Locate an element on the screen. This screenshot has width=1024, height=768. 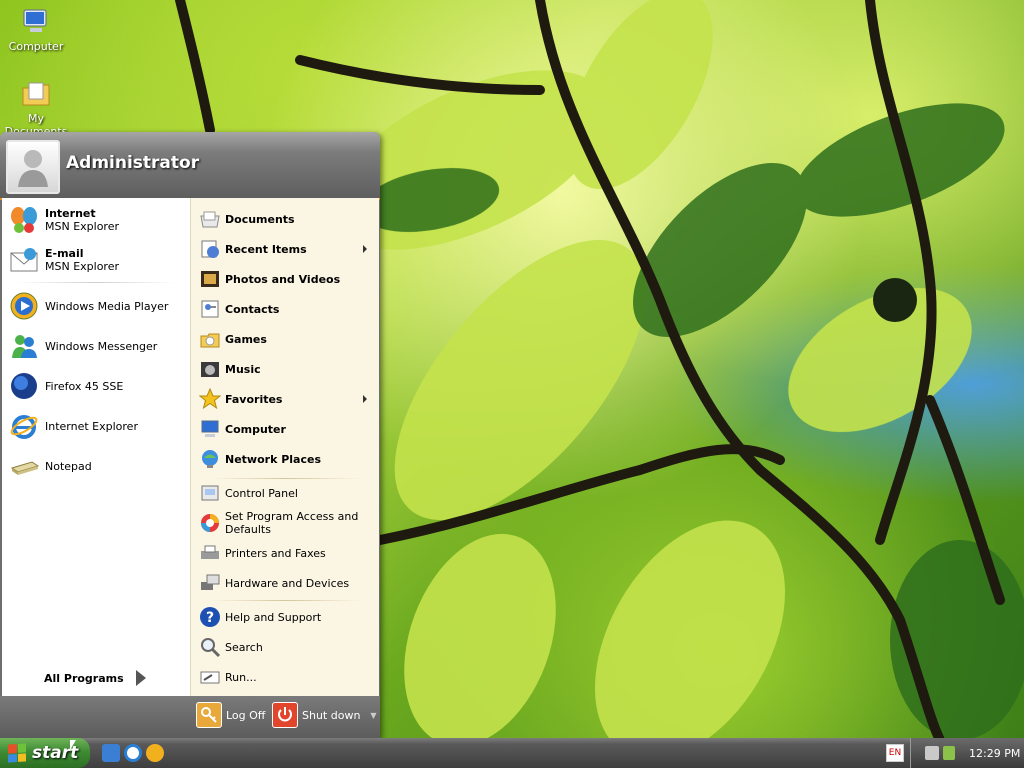
setting-control-panel: Control Panel is located at coordinates (288, 493).